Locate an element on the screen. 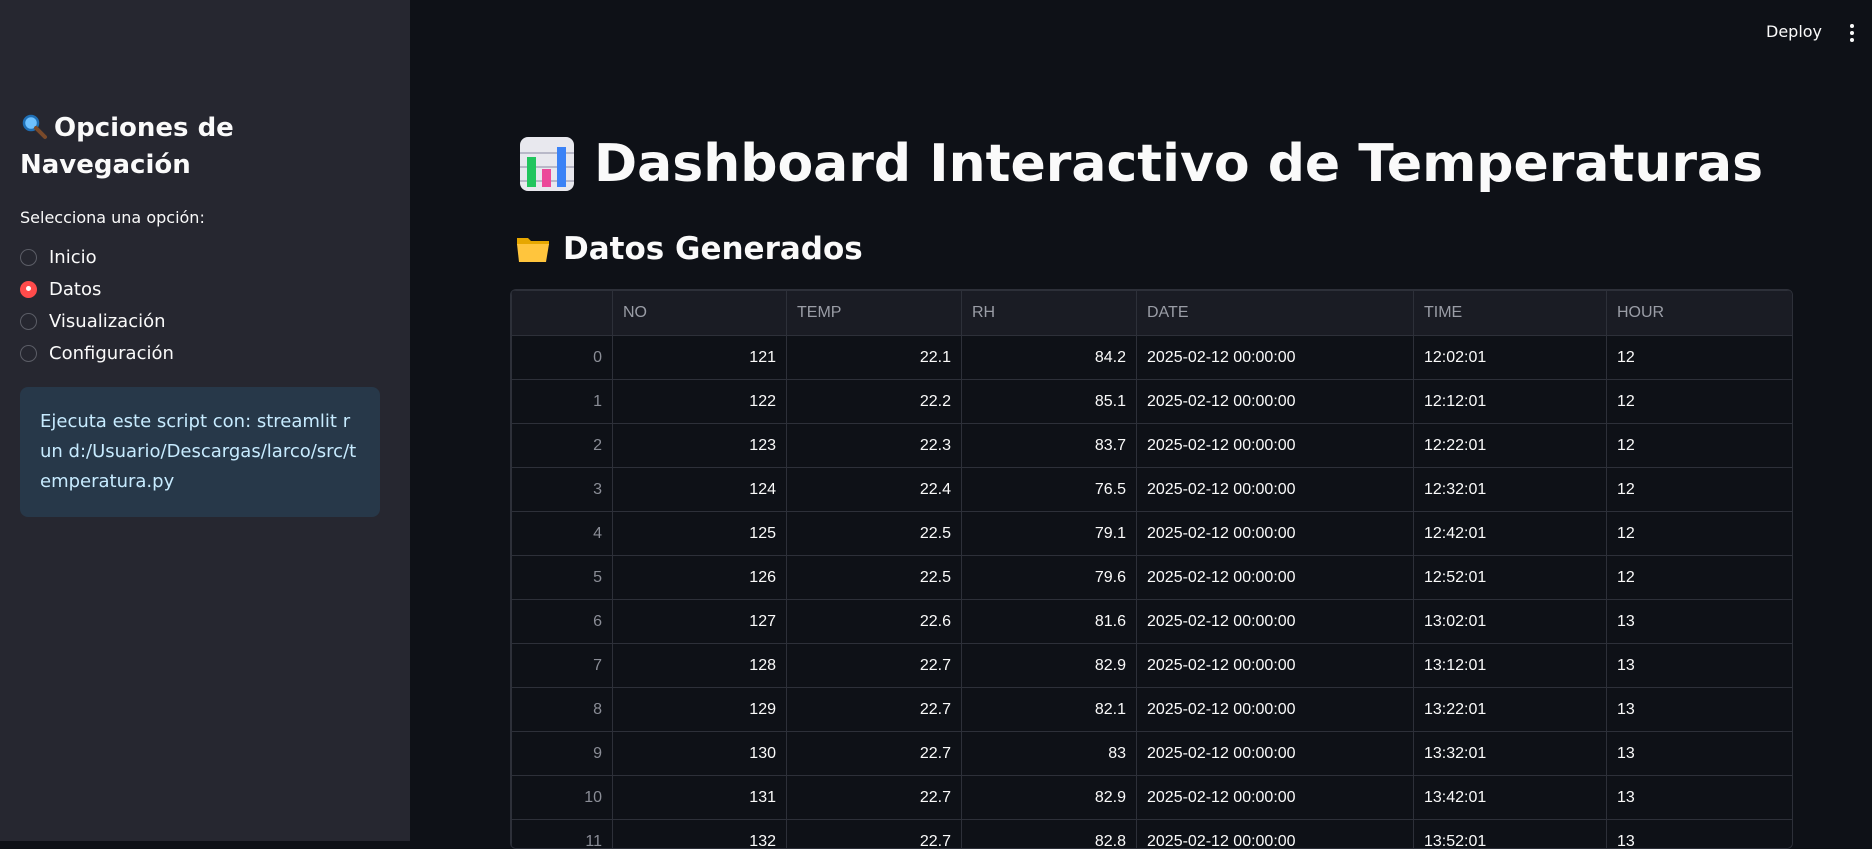  row-index-cell: 8 is located at coordinates (562, 710).